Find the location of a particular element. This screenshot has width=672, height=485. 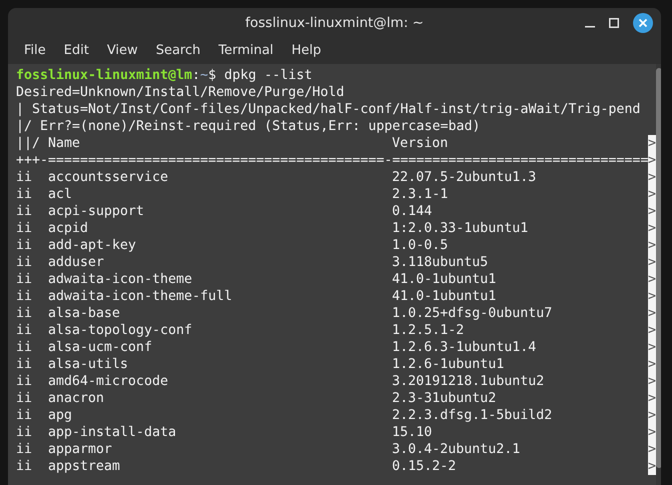

package-name: acpi-support is located at coordinates (97, 211).